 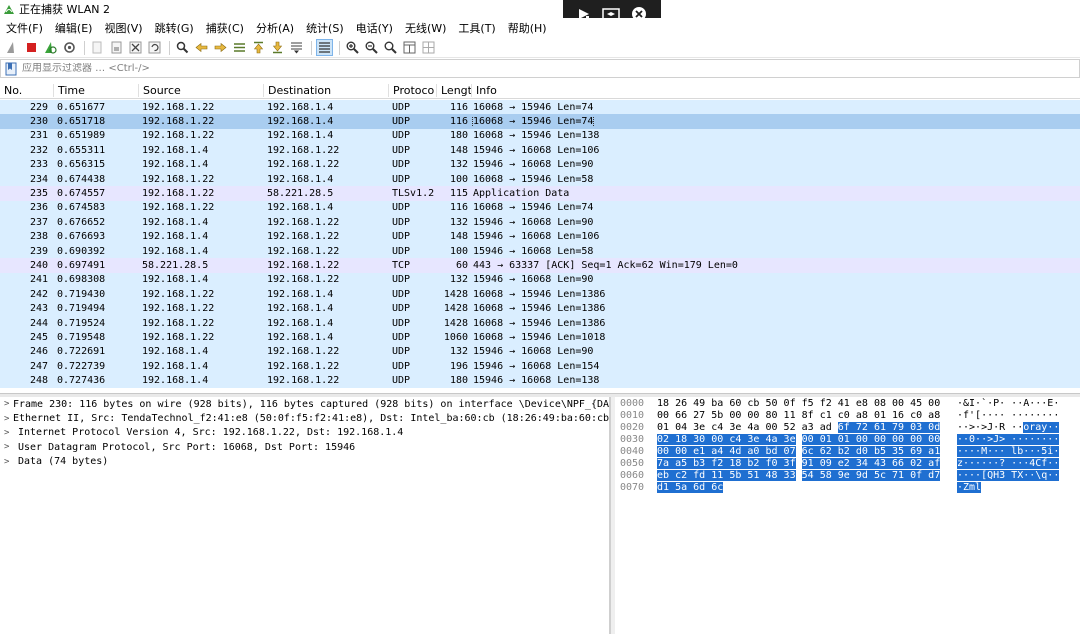 What do you see at coordinates (38, 251) in the screenshot?
I see `packet-no: 239` at bounding box center [38, 251].